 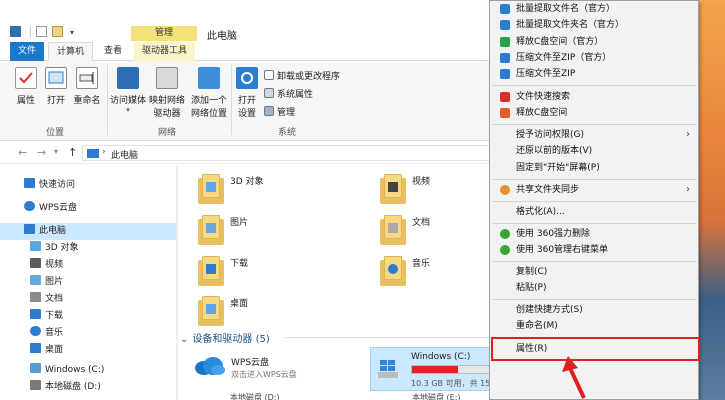 I want to click on properties-button: 属性, so click(x=26, y=86).